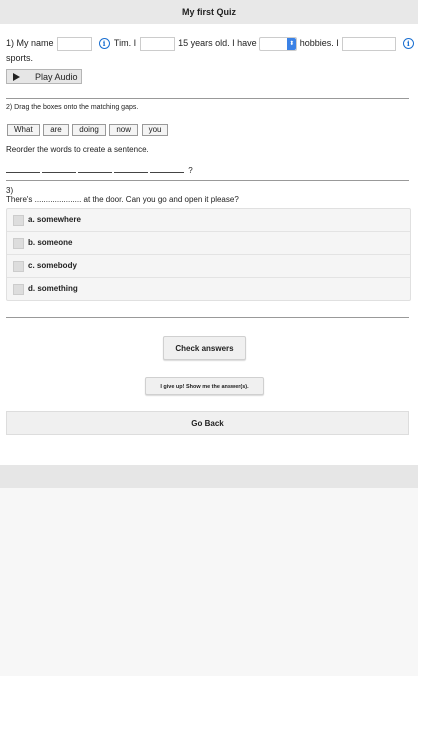 This screenshot has width=422, height=750. What do you see at coordinates (155, 130) in the screenshot?
I see `drag-word-box: you` at bounding box center [155, 130].